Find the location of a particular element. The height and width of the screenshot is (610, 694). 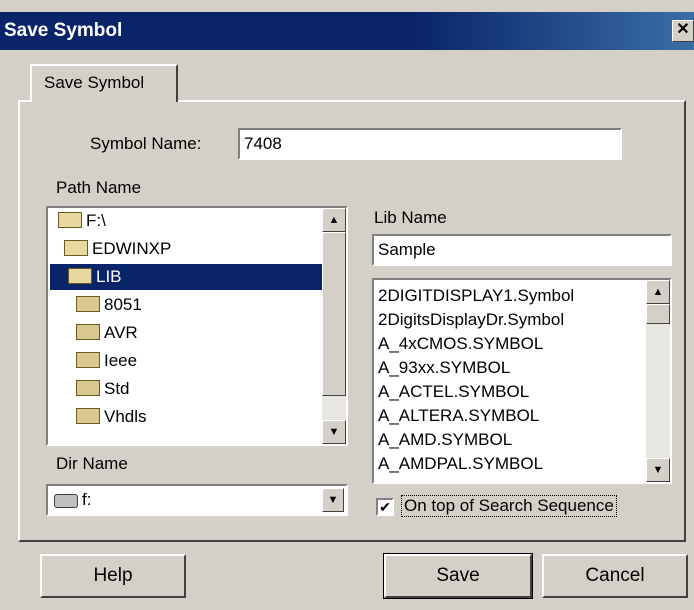

symbol-name-input: 7408 is located at coordinates (430, 144).